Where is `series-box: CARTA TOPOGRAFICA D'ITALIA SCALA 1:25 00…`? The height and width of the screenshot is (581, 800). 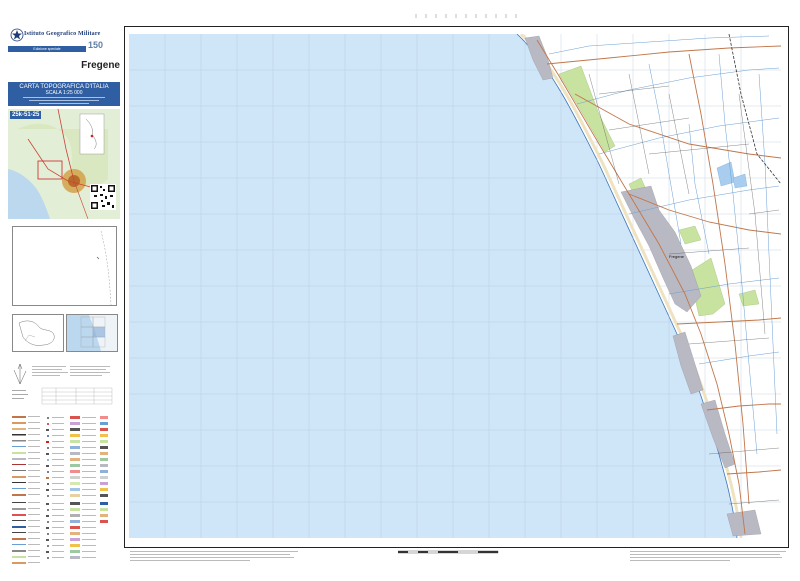 series-box: CARTA TOPOGRAFICA D'ITALIA SCALA 1:25 00… is located at coordinates (64, 94).